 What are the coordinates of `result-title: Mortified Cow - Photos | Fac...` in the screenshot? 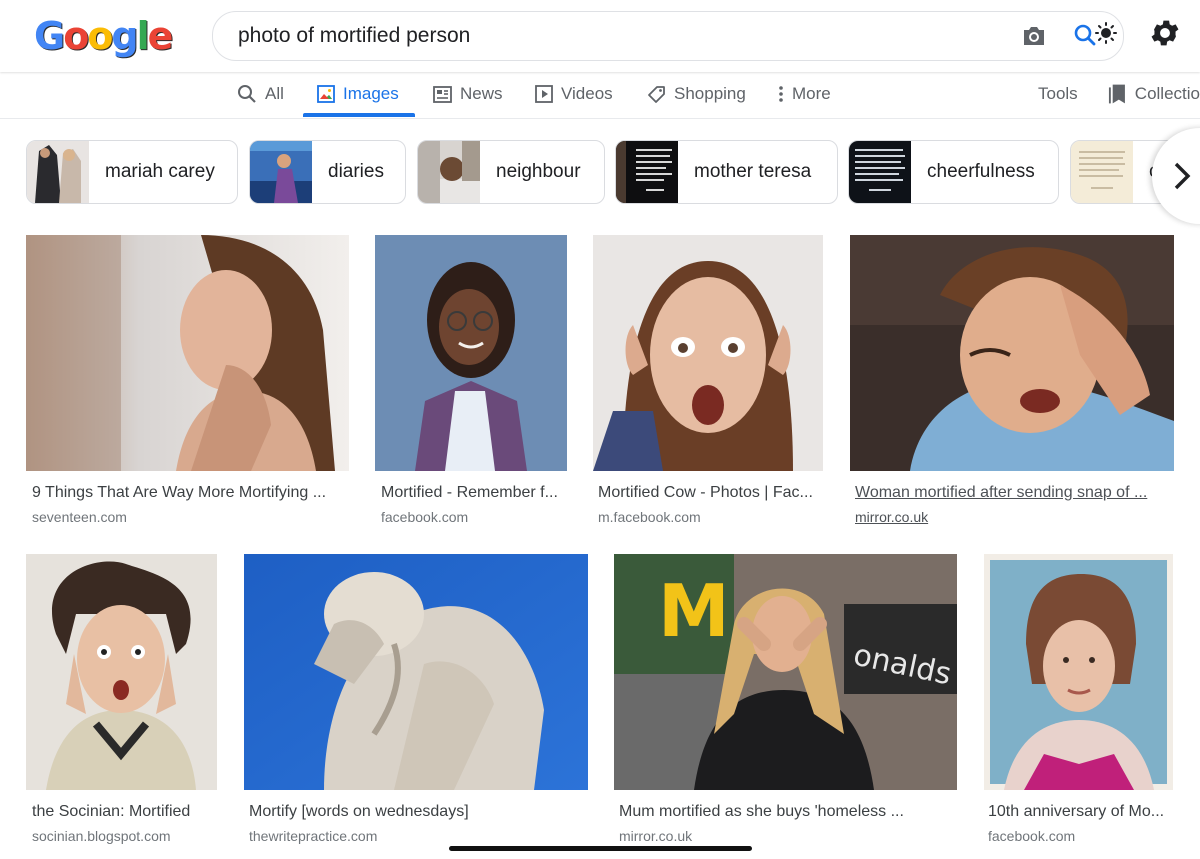 It's located at (708, 493).